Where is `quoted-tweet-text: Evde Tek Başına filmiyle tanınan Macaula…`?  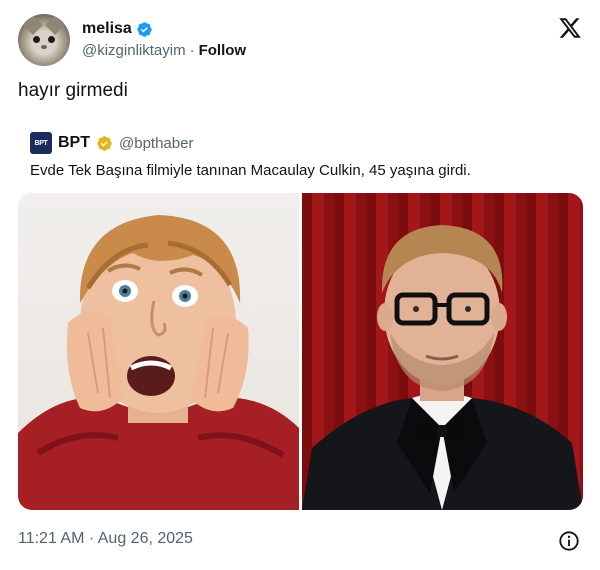 quoted-tweet-text: Evde Tek Başına filmiyle tanınan Macaula… is located at coordinates (250, 170).